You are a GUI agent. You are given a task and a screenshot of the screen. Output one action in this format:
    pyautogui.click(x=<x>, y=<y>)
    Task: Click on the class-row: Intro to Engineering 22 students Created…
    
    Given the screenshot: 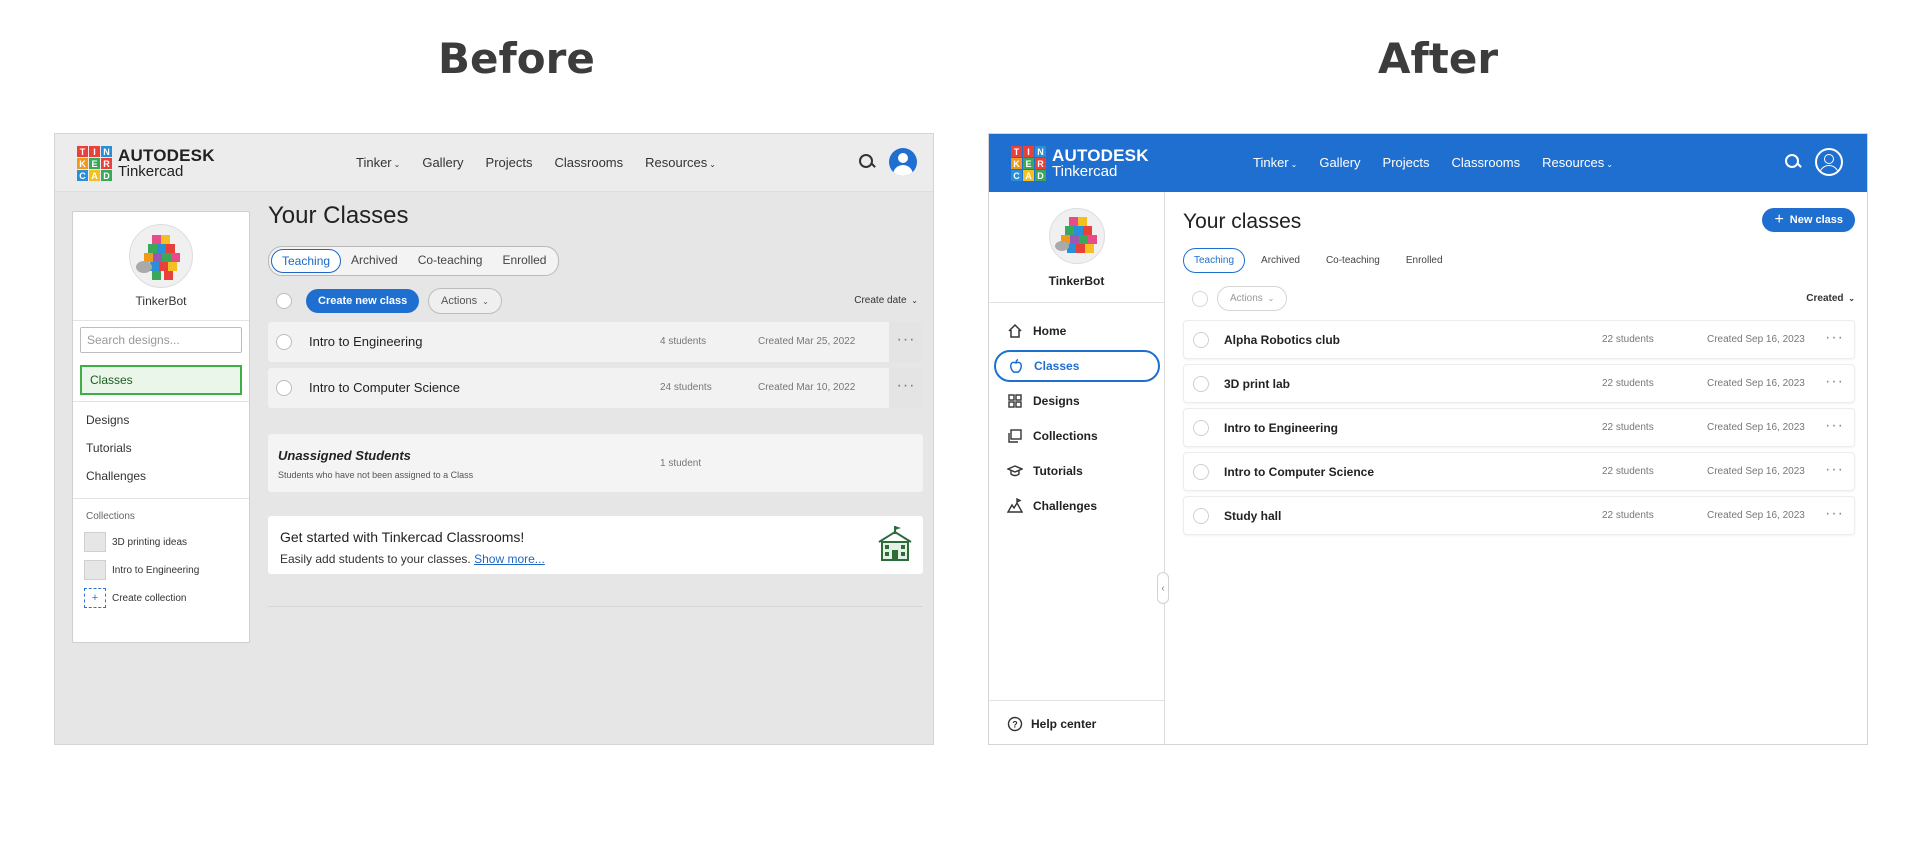 What is the action you would take?
    pyautogui.click(x=1519, y=427)
    